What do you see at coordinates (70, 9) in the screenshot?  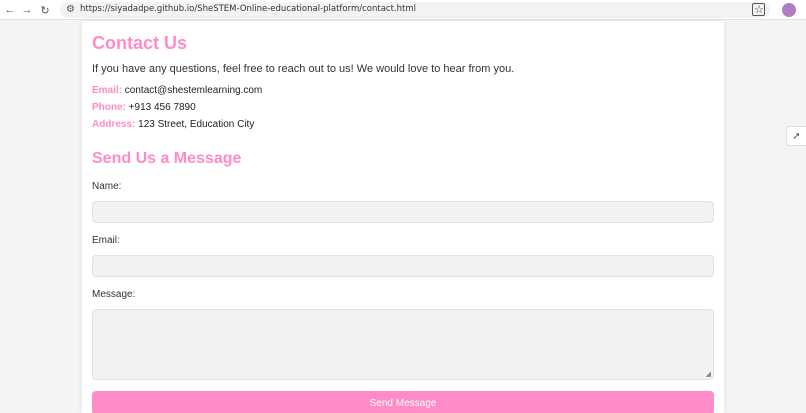 I see `site-settings-icon: ⚙` at bounding box center [70, 9].